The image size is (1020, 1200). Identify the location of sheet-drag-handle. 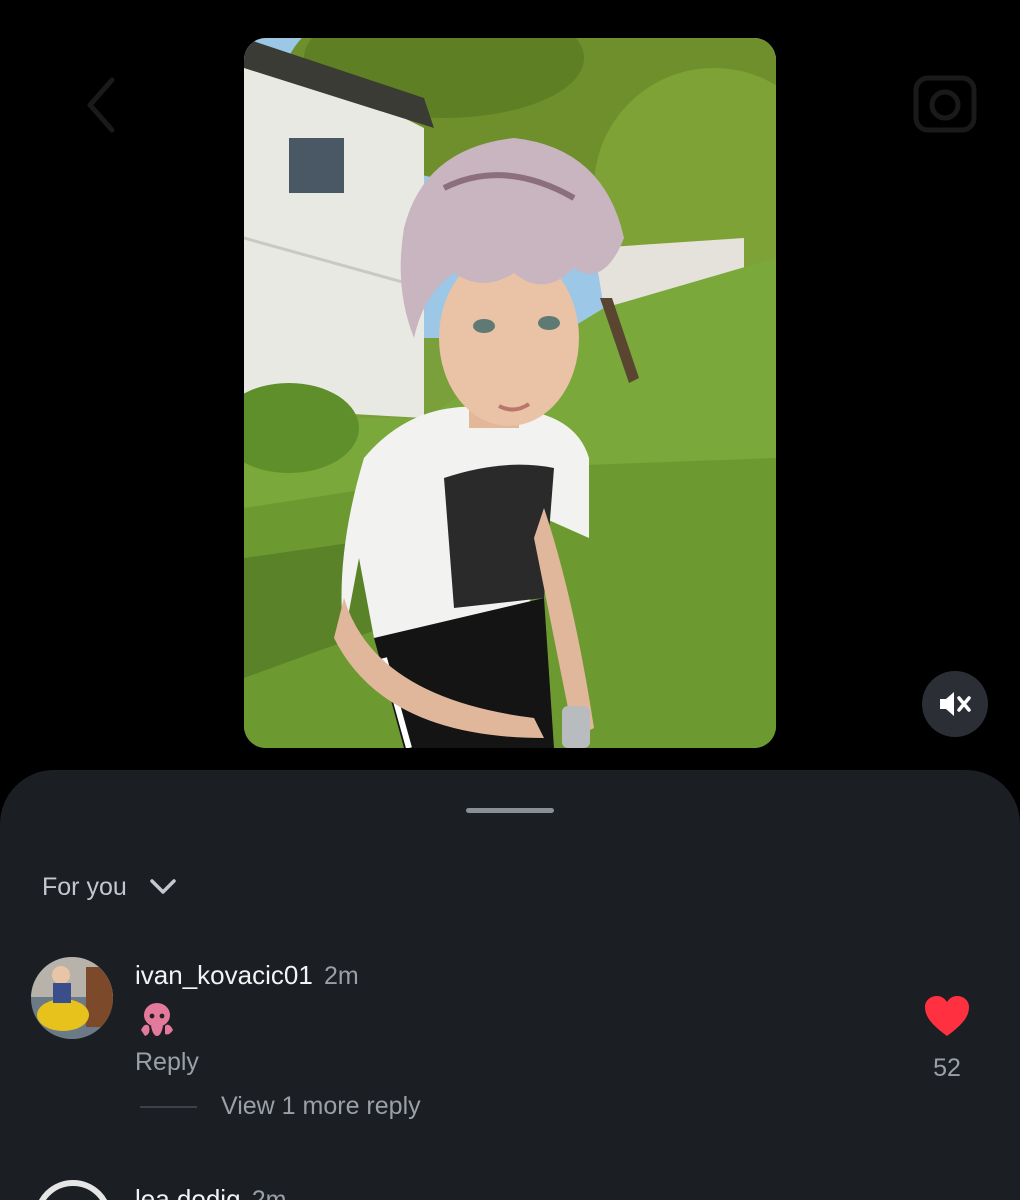
(510, 810).